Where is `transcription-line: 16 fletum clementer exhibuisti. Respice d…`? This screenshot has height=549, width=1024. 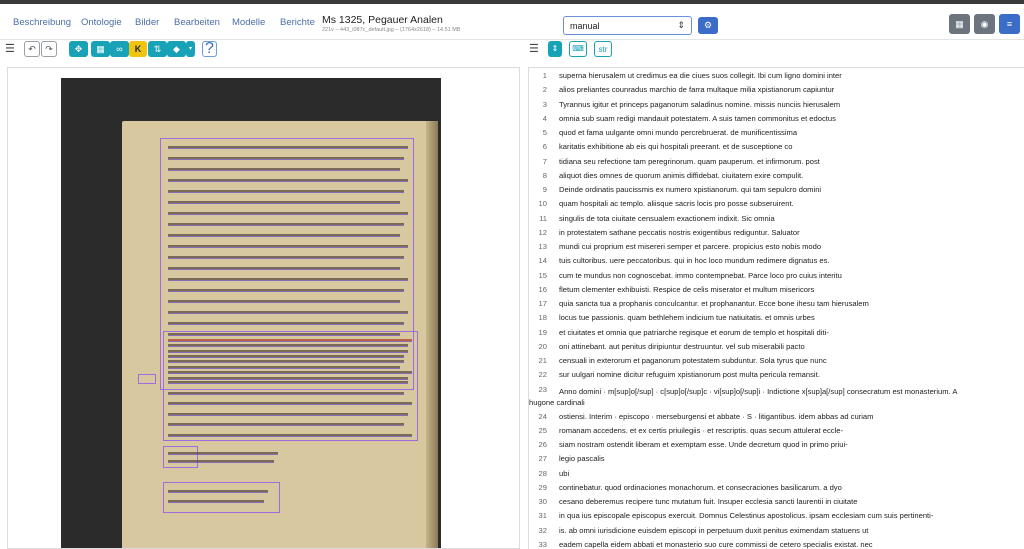
transcription-line: 16 fletum clementer exhibuisti. Respice d… is located at coordinates (776, 290).